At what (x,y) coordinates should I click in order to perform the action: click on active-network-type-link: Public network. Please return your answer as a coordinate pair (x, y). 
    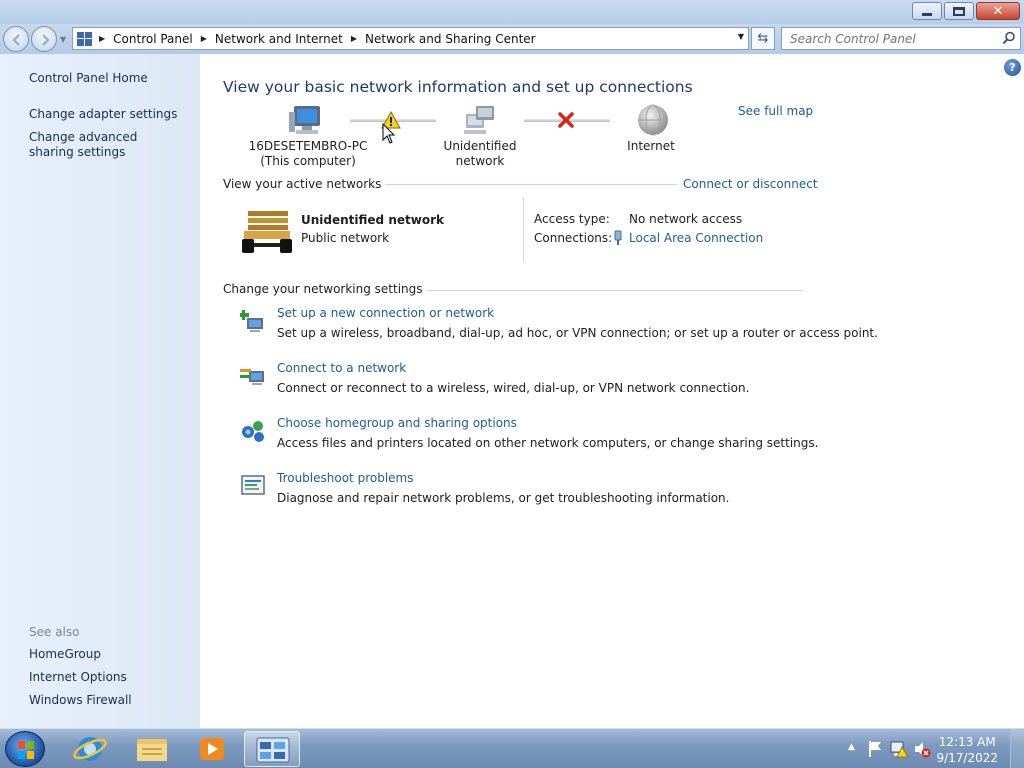
    Looking at the image, I should click on (345, 238).